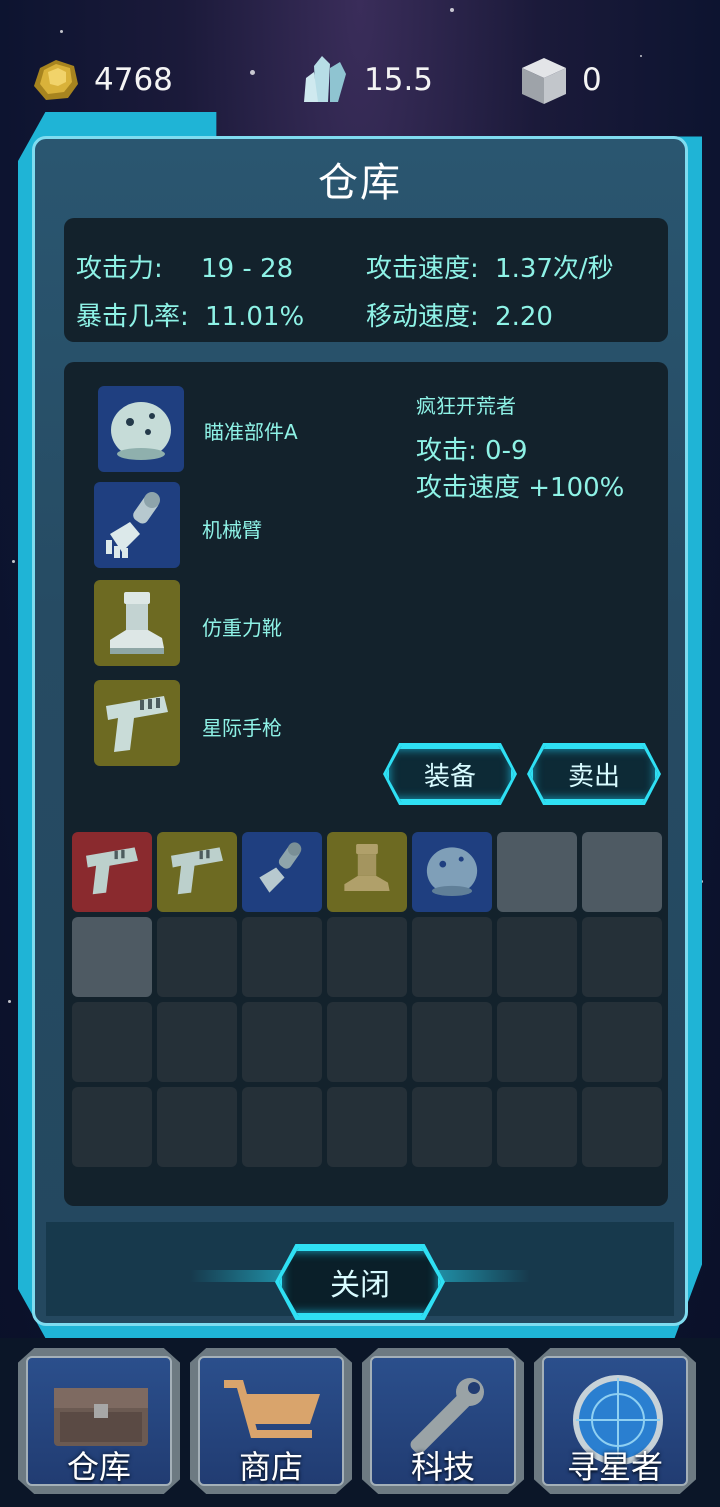 The image size is (720, 1507). Describe the element at coordinates (56, 80) in the screenshot. I see `gold-nugget-icon` at that location.